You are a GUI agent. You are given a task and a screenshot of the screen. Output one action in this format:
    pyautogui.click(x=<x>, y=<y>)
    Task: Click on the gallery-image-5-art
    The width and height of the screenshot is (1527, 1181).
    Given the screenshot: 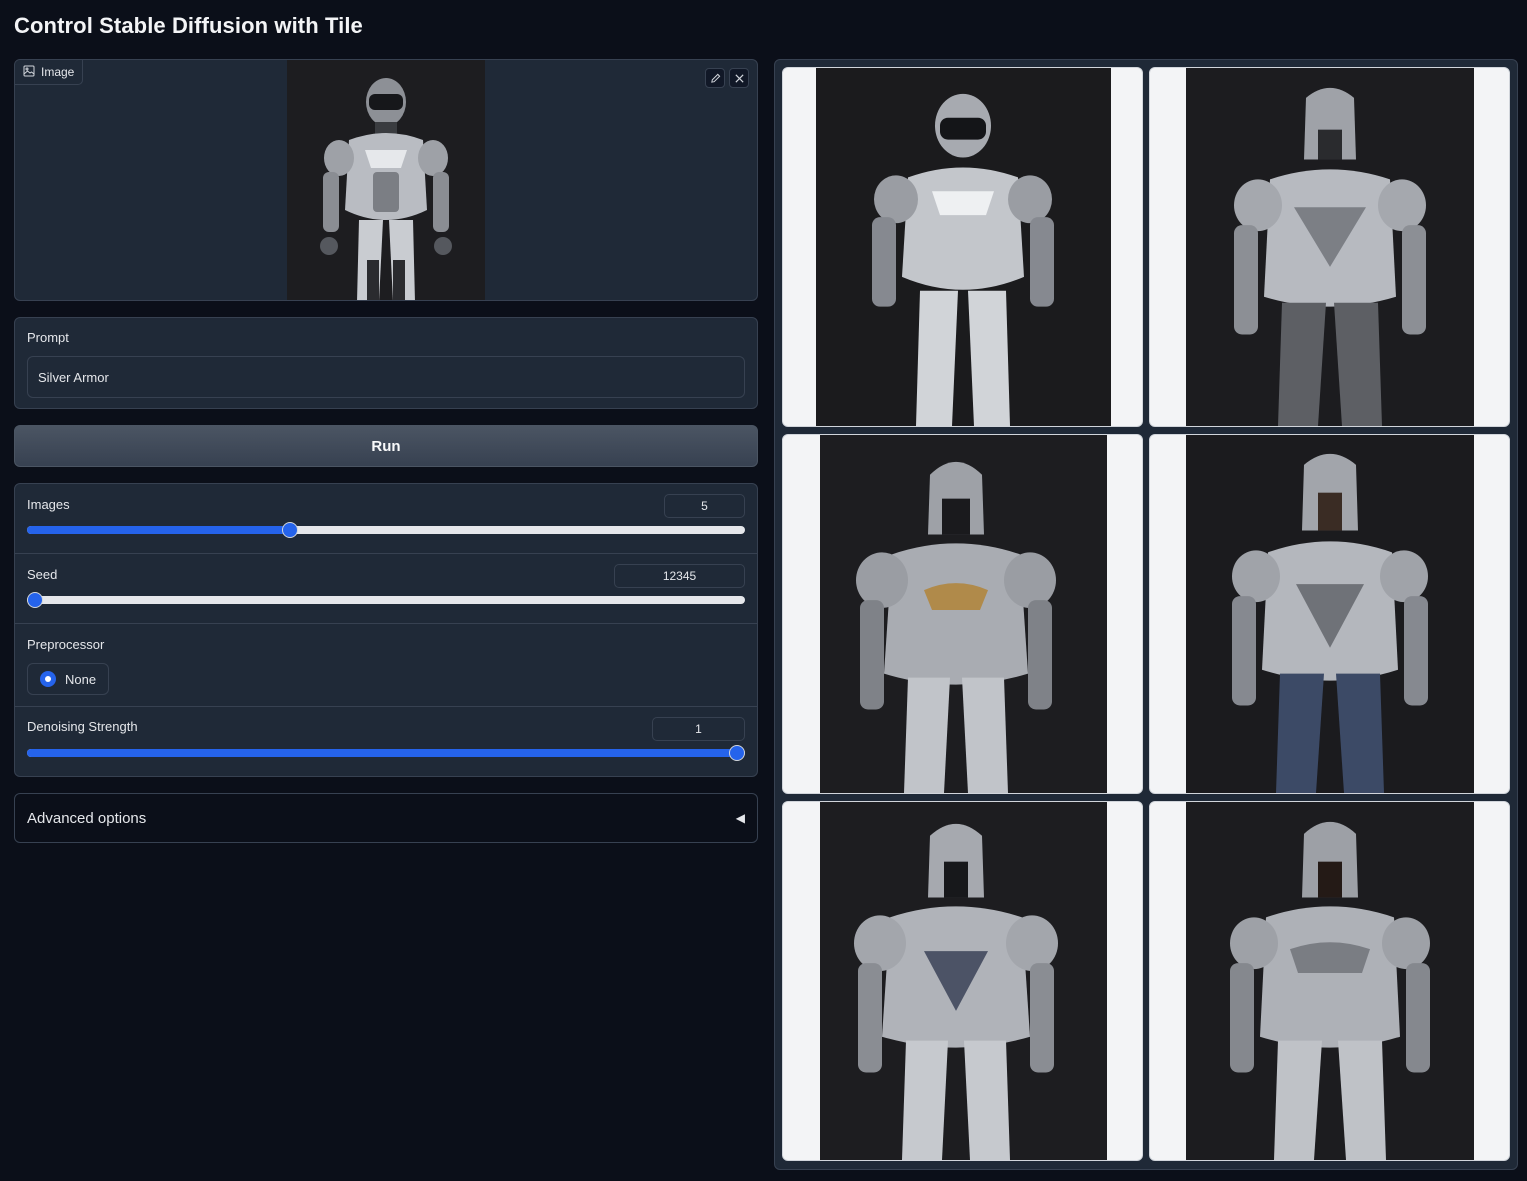 What is the action you would take?
    pyautogui.click(x=963, y=981)
    